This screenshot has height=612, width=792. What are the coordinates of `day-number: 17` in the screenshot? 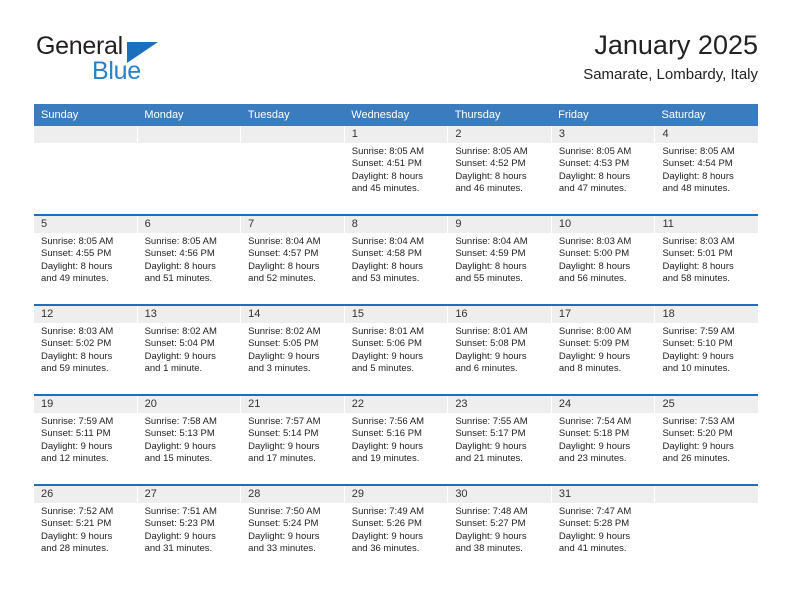 It's located at (603, 314).